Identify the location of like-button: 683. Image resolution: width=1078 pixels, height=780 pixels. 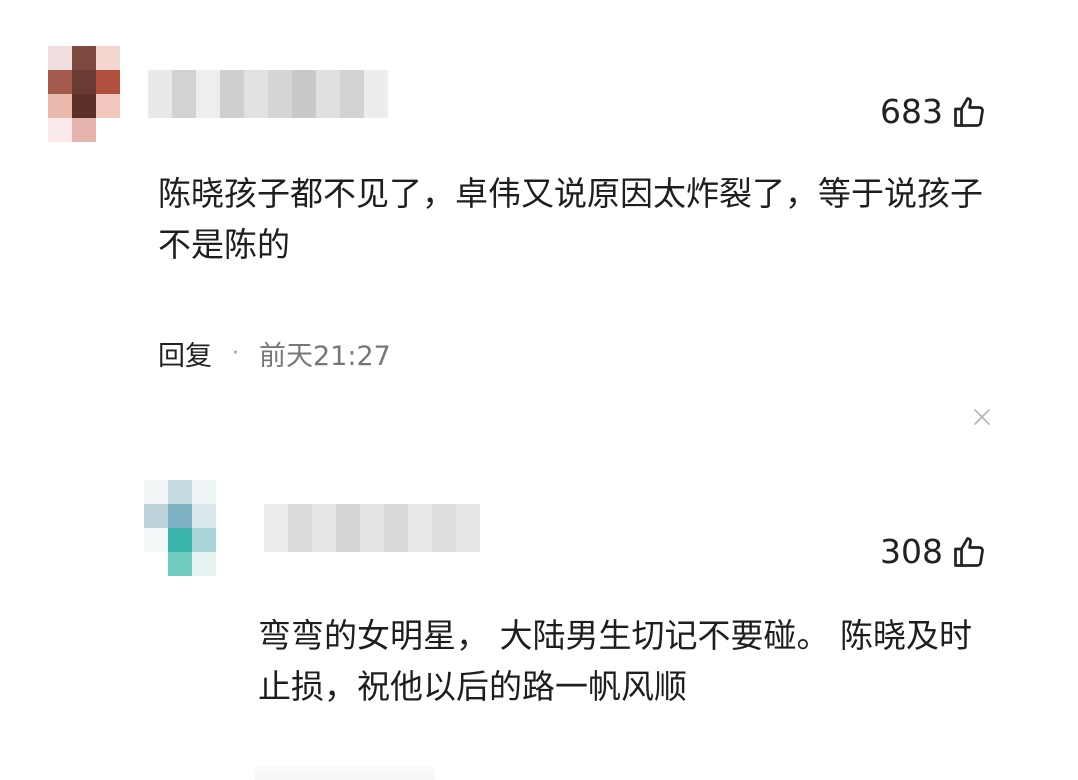
(933, 111).